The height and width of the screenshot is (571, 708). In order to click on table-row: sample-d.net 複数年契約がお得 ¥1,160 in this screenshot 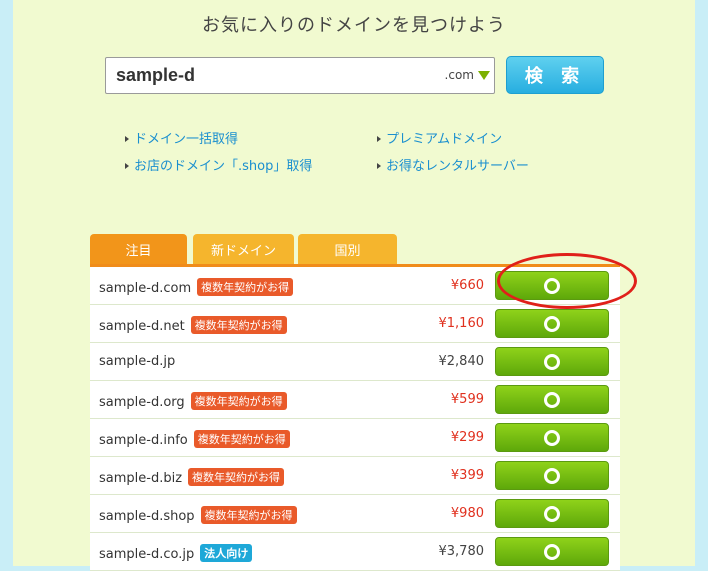, I will do `click(355, 324)`.